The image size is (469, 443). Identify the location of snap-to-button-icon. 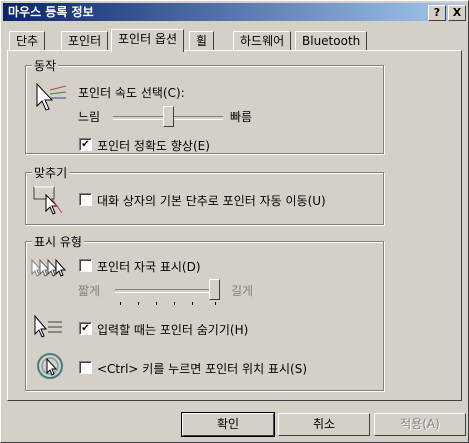
(48, 200).